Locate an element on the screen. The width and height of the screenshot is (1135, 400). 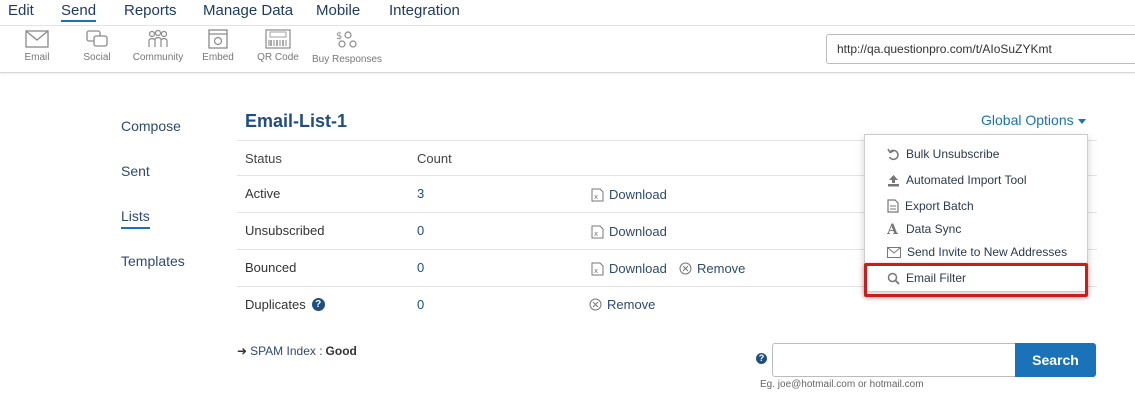
menu-item-data-sync: A Data Sync is located at coordinates (924, 229).